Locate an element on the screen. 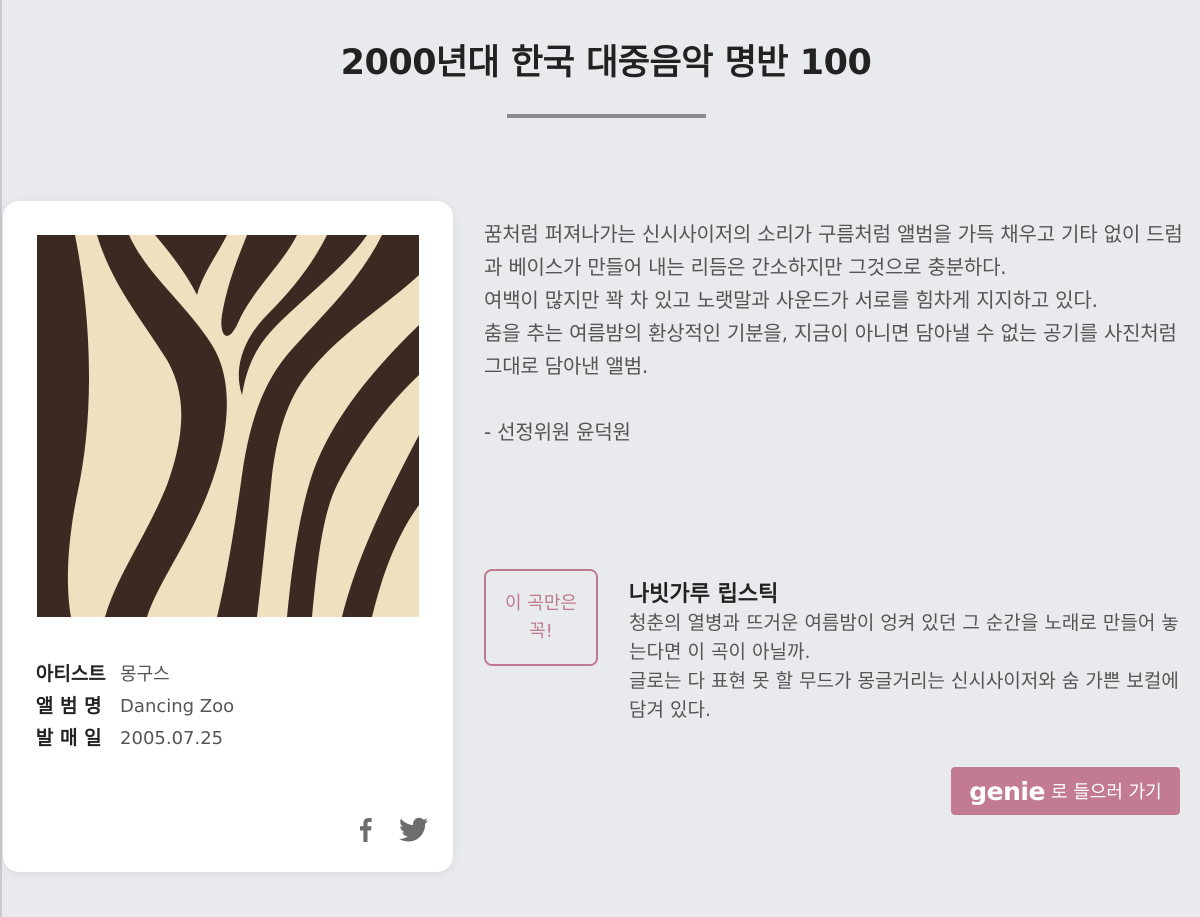 This screenshot has width=1200, height=917. must-listen-badge-line1: 이 곡만은 is located at coordinates (541, 603).